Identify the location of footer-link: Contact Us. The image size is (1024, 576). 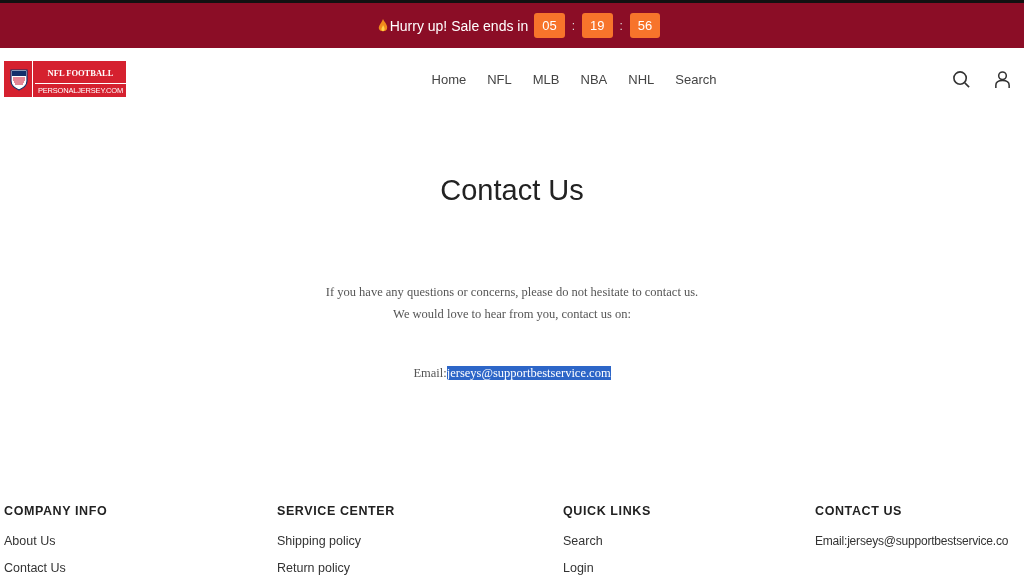
(35, 568).